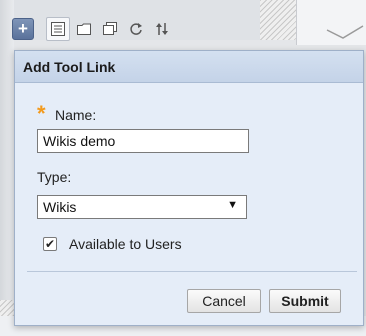 This screenshot has height=336, width=366. What do you see at coordinates (345, 32) in the screenshot?
I see `envelope-icon` at bounding box center [345, 32].